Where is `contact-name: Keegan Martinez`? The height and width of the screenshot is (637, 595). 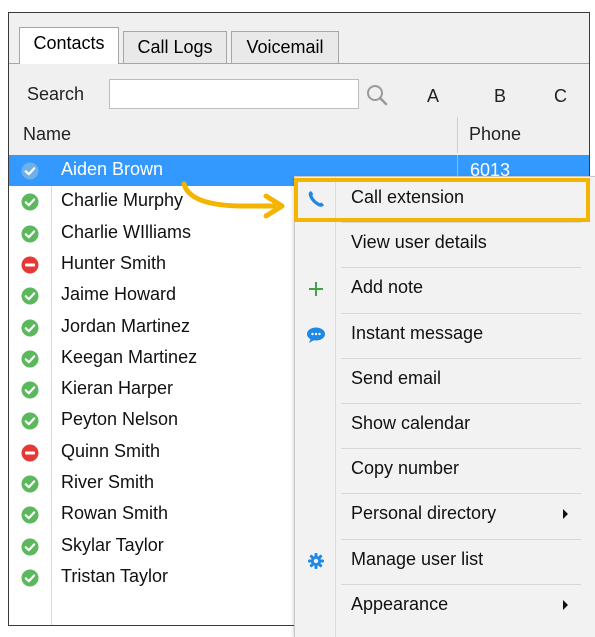
contact-name: Keegan Martinez is located at coordinates (129, 357).